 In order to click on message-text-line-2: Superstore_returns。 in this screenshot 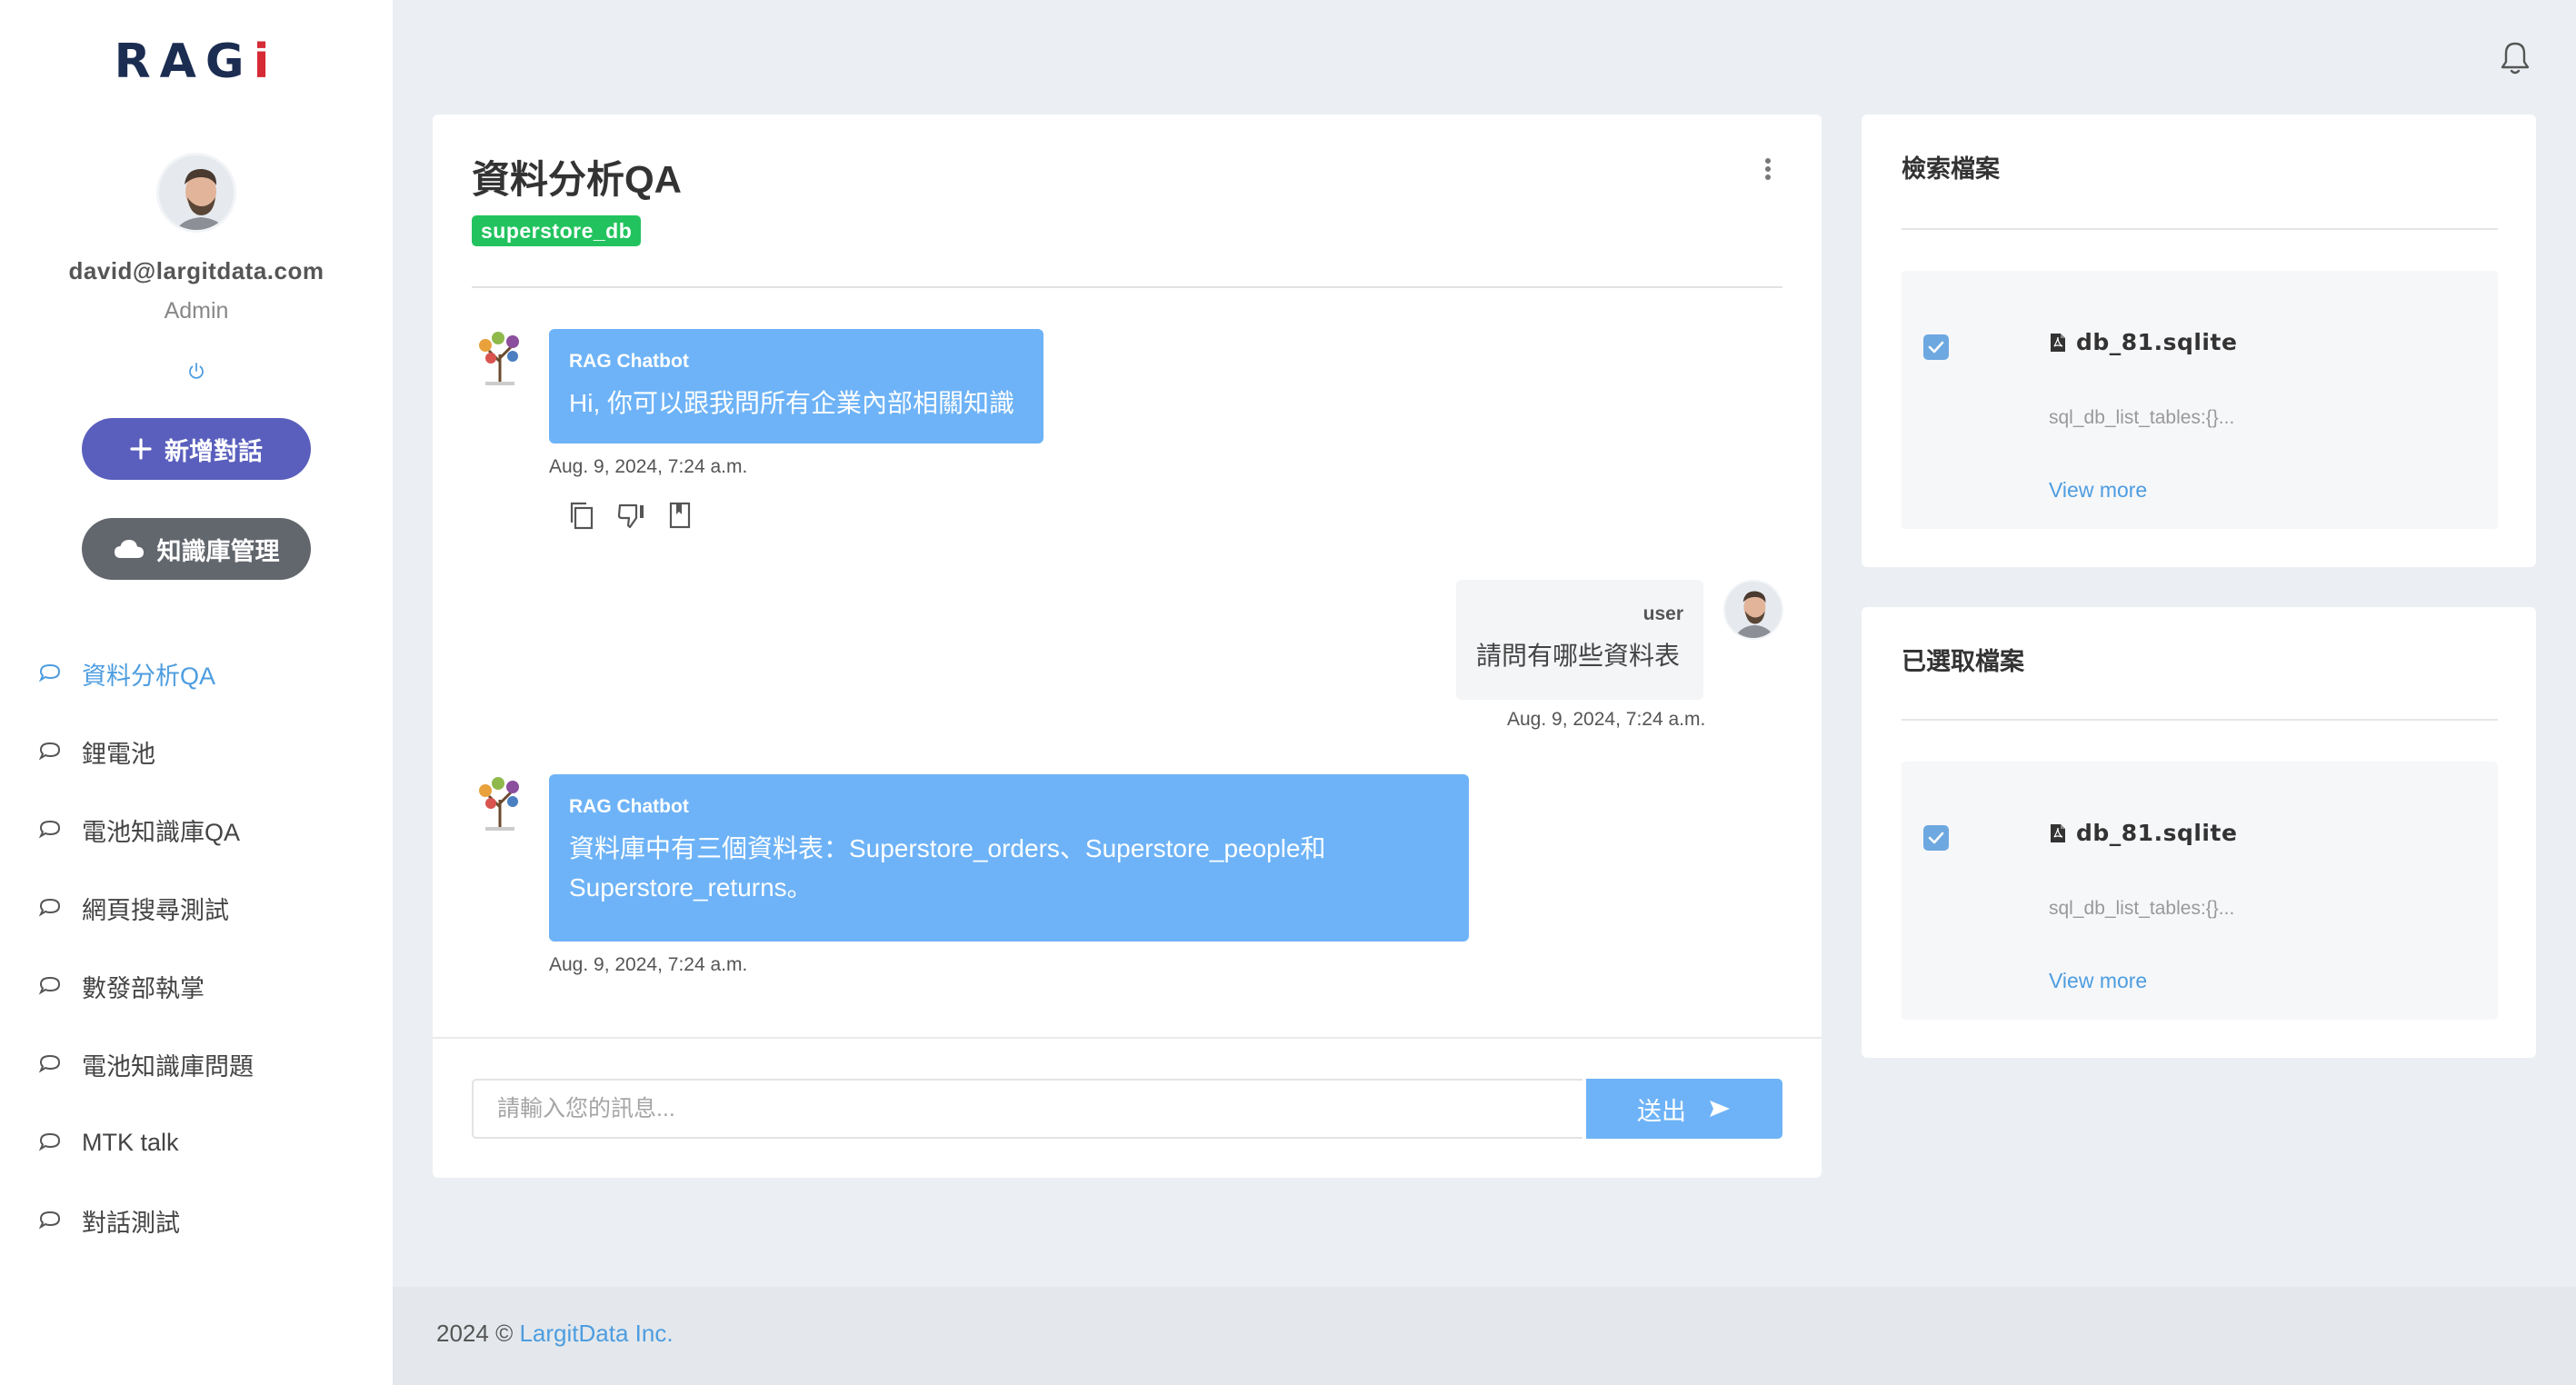, I will do `click(691, 887)`.